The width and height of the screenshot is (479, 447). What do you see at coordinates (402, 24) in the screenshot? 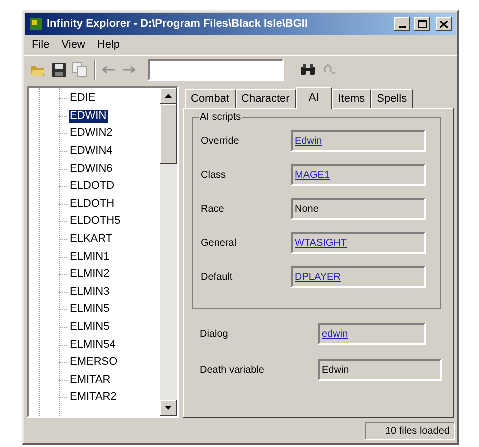
I see `minimize-button` at bounding box center [402, 24].